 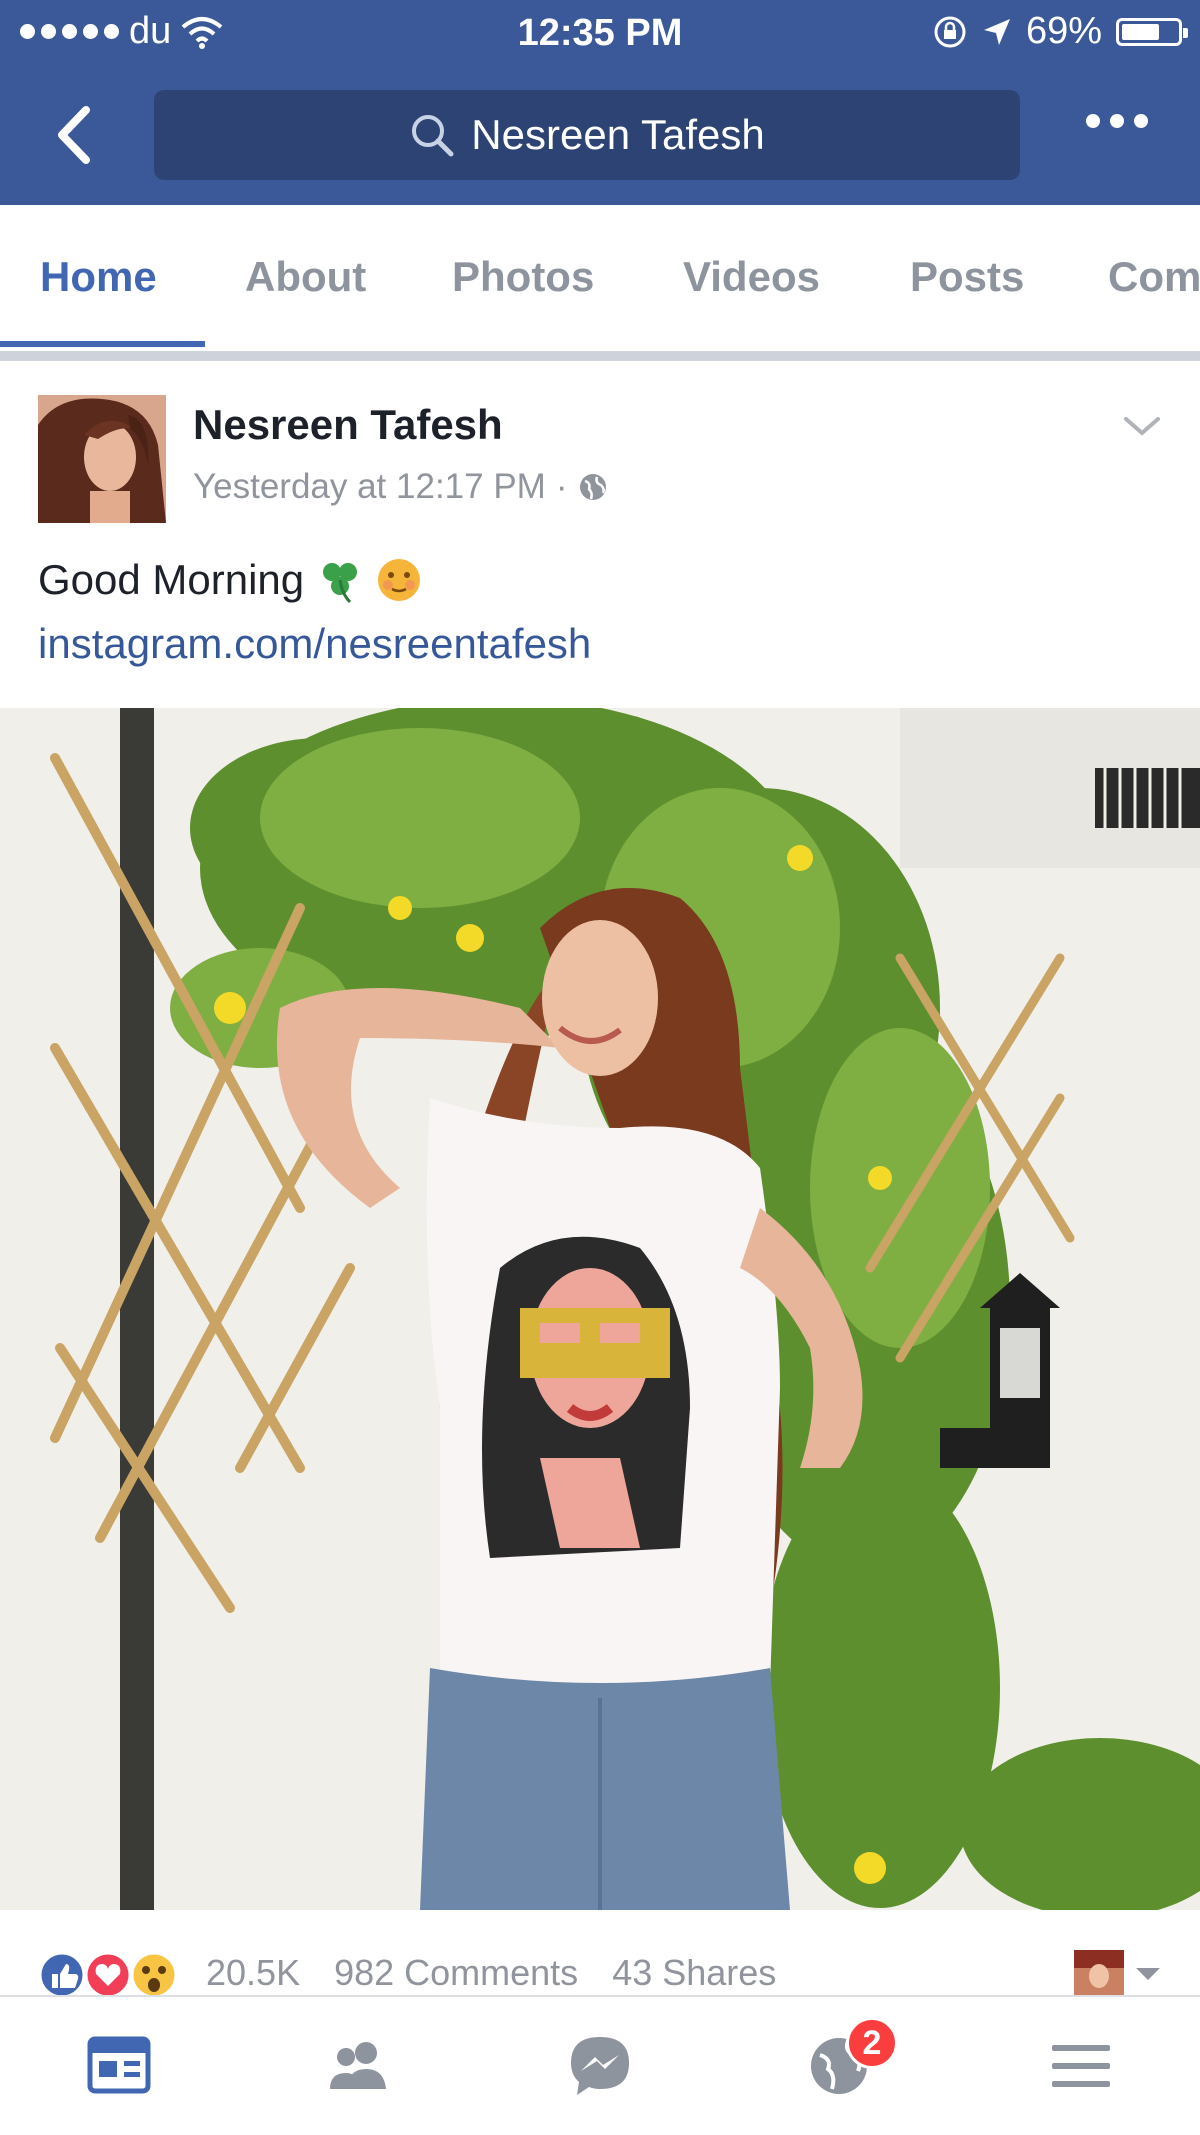 What do you see at coordinates (1142, 426) in the screenshot?
I see `chevron-down-icon` at bounding box center [1142, 426].